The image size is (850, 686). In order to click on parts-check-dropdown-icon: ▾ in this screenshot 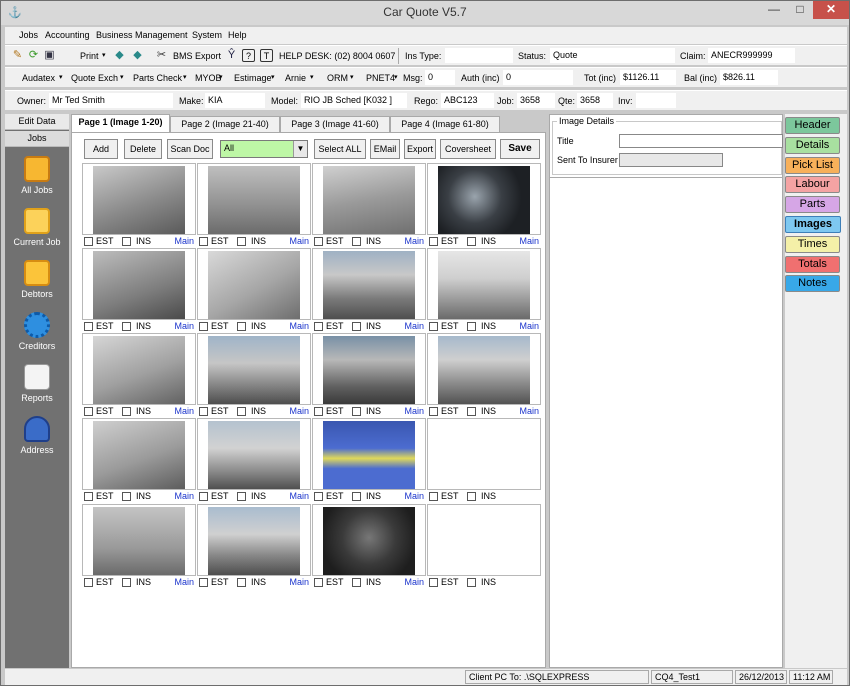, I will do `click(185, 77)`.